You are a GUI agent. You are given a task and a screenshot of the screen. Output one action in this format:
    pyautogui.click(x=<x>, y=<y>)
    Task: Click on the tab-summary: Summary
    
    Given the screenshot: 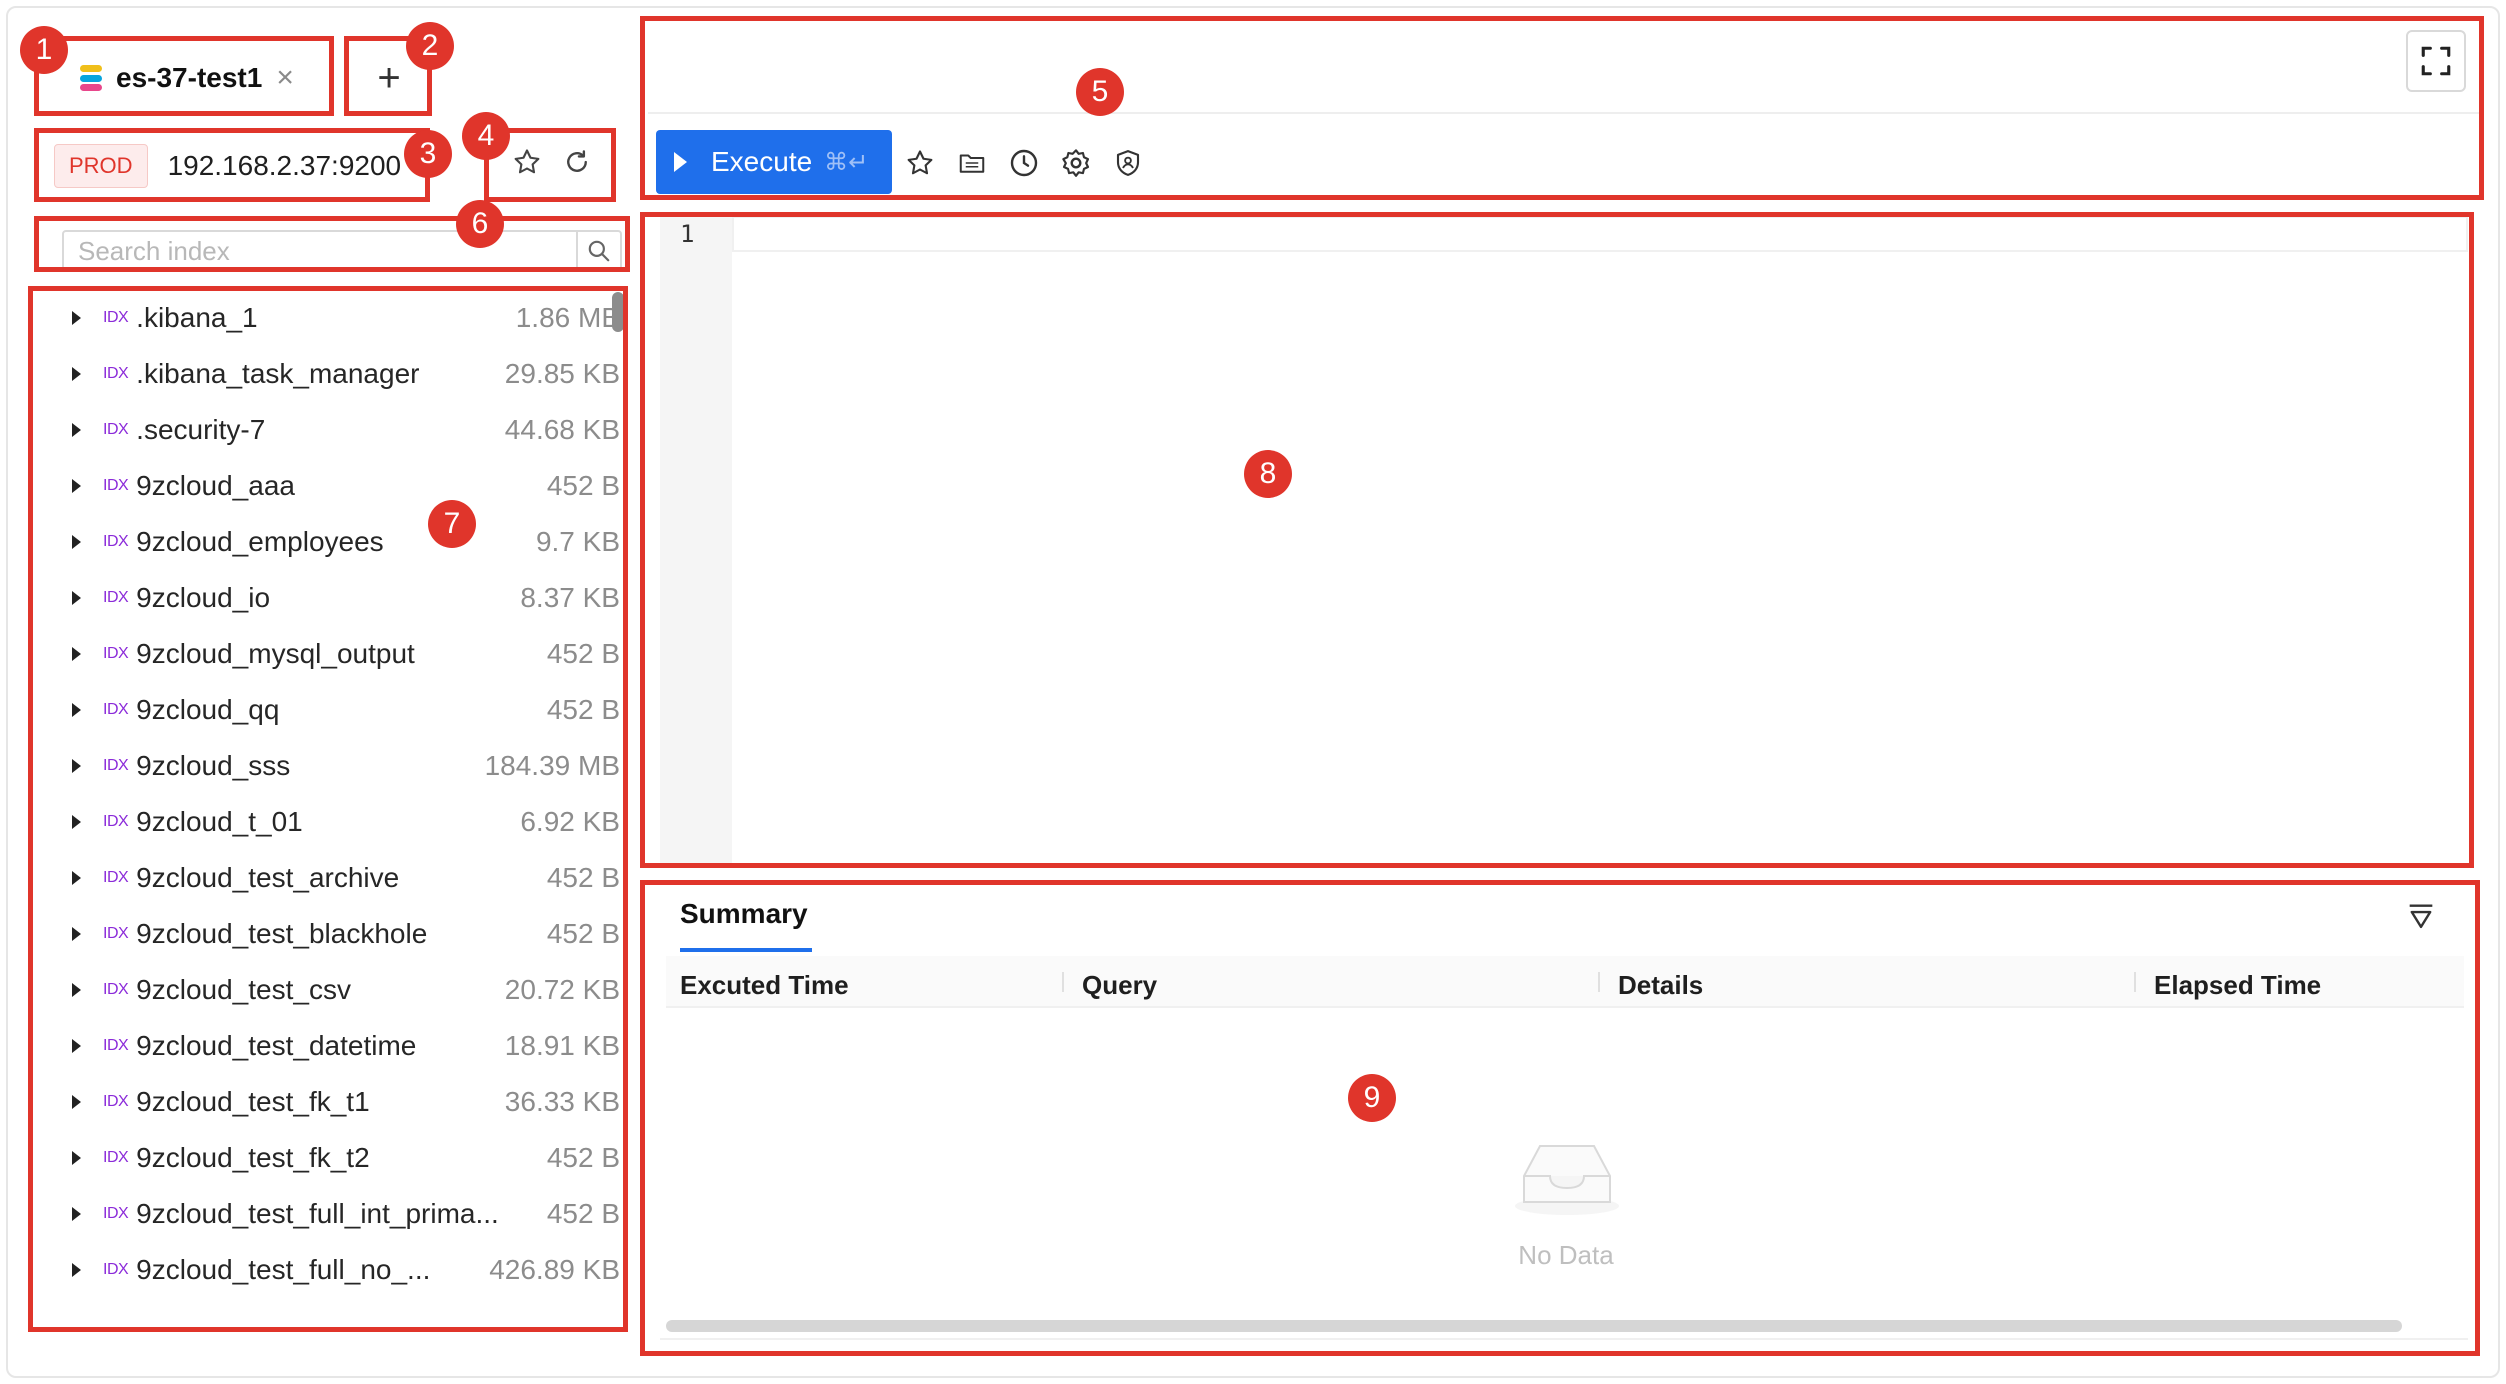 What is the action you would take?
    pyautogui.click(x=744, y=914)
    